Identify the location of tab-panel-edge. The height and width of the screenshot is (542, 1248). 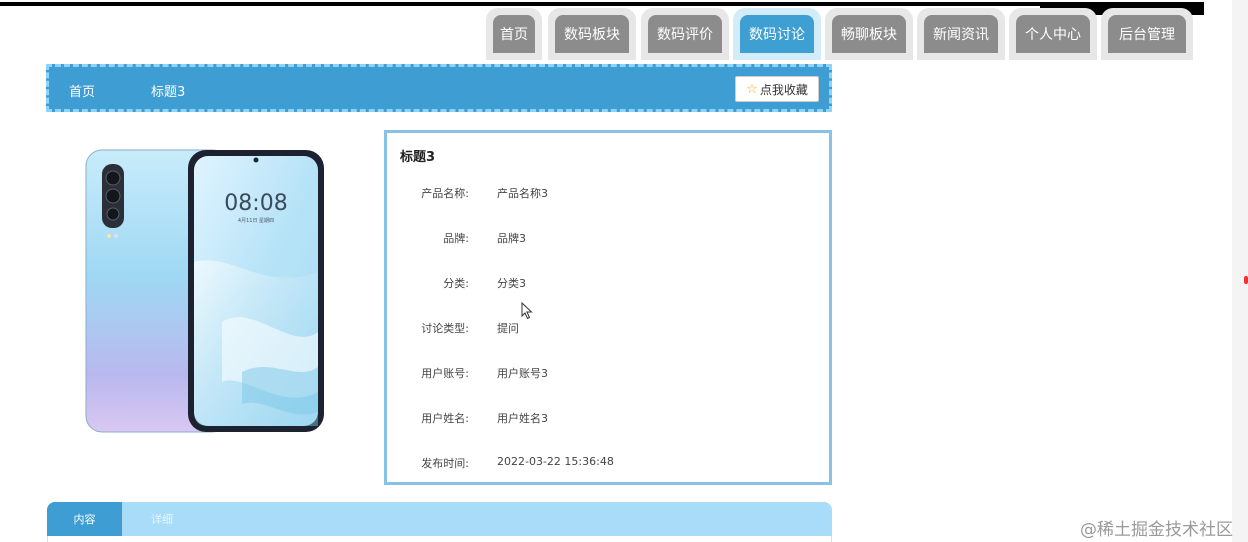
(439, 539).